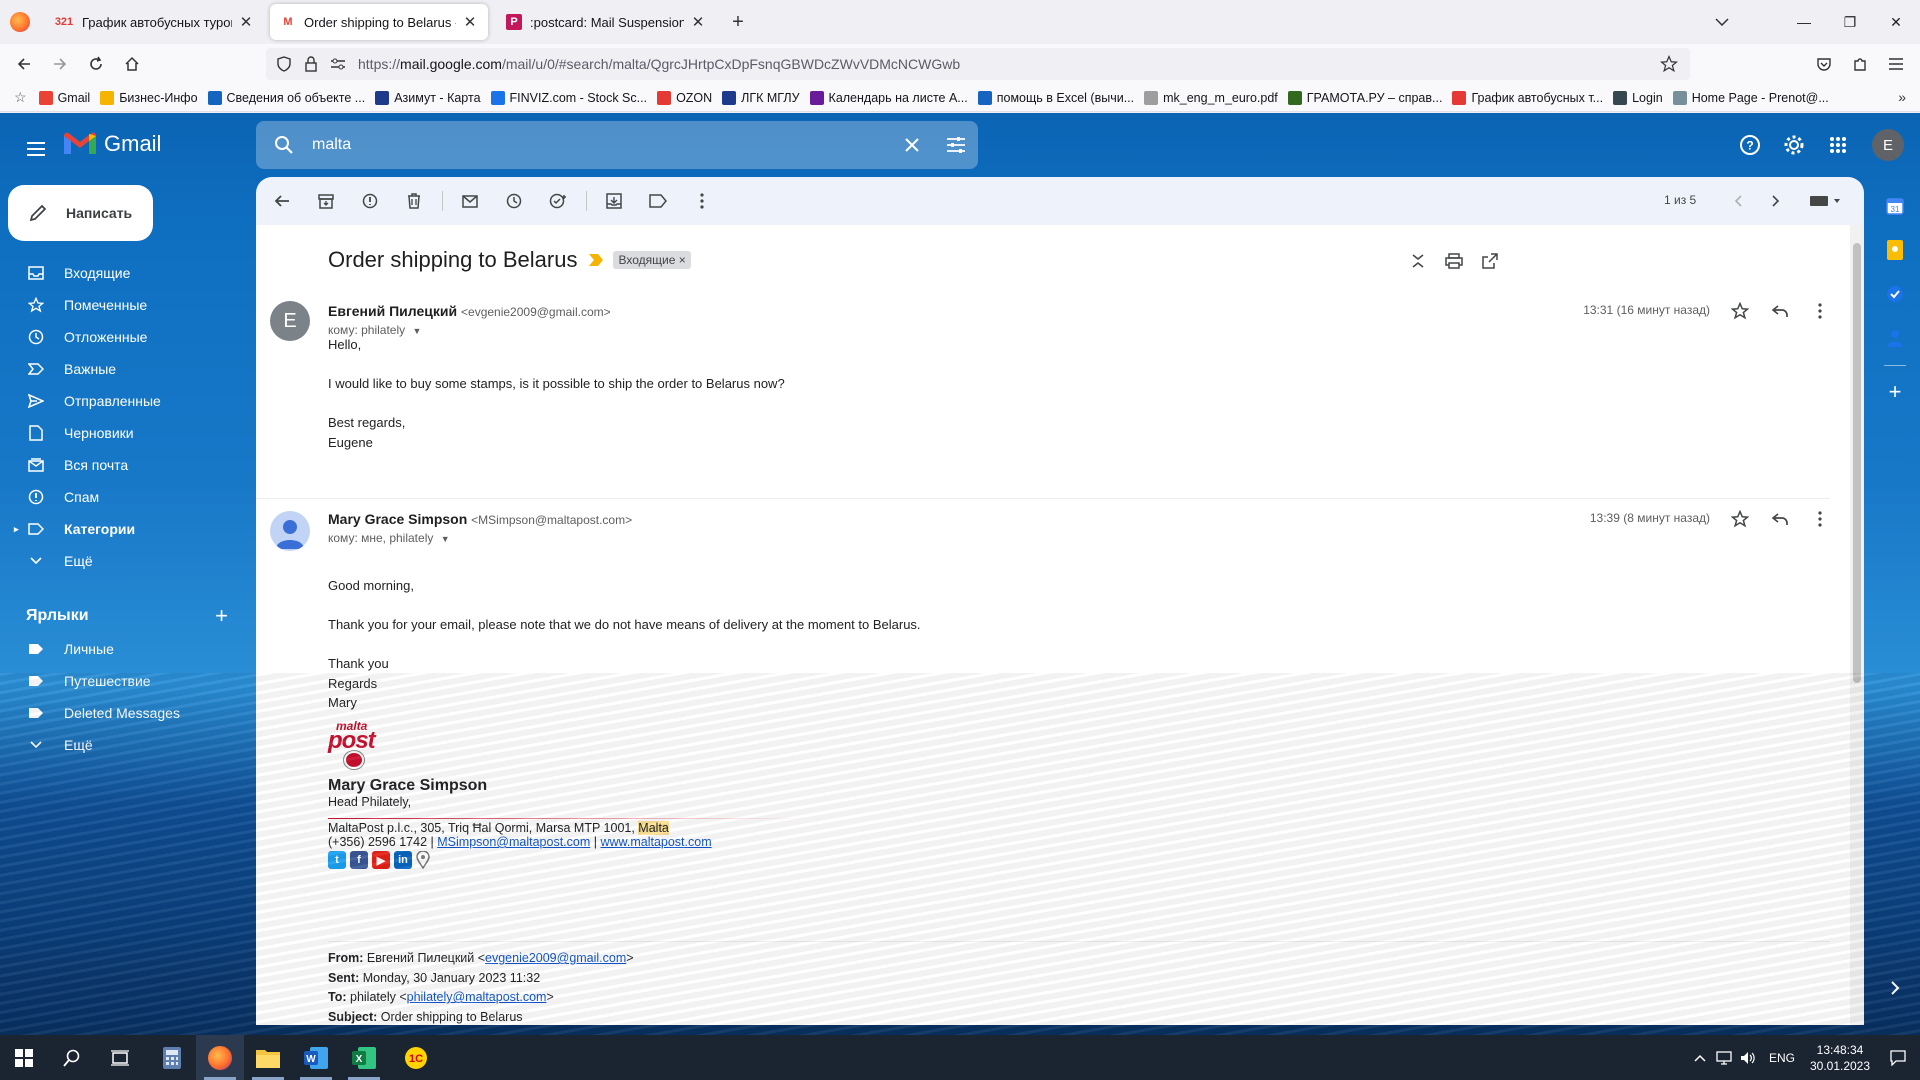 This screenshot has width=1920, height=1080. What do you see at coordinates (36, 149) in the screenshot?
I see `main-menu-icon` at bounding box center [36, 149].